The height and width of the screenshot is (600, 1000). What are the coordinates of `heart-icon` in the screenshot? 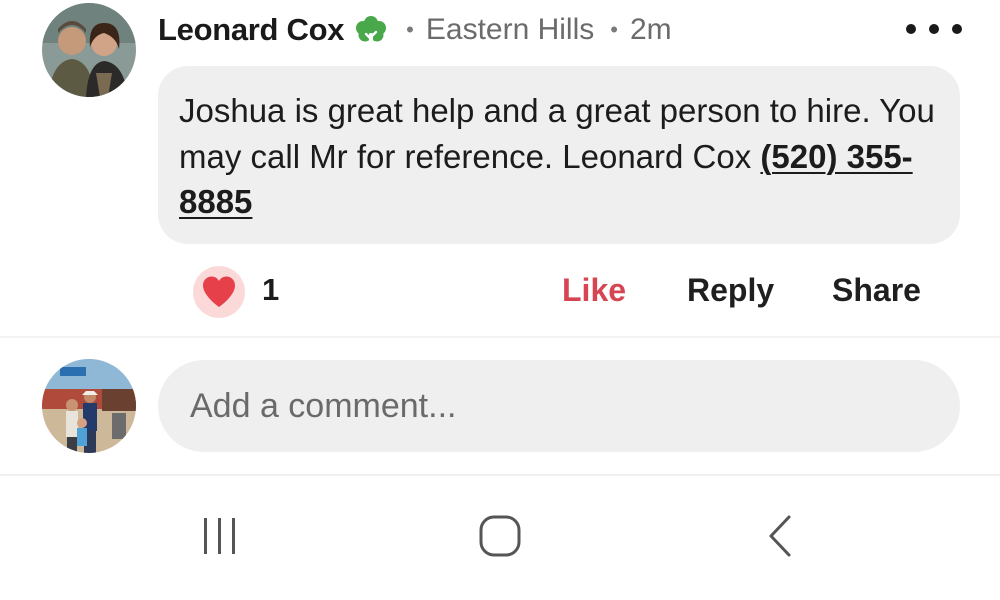 It's located at (219, 291).